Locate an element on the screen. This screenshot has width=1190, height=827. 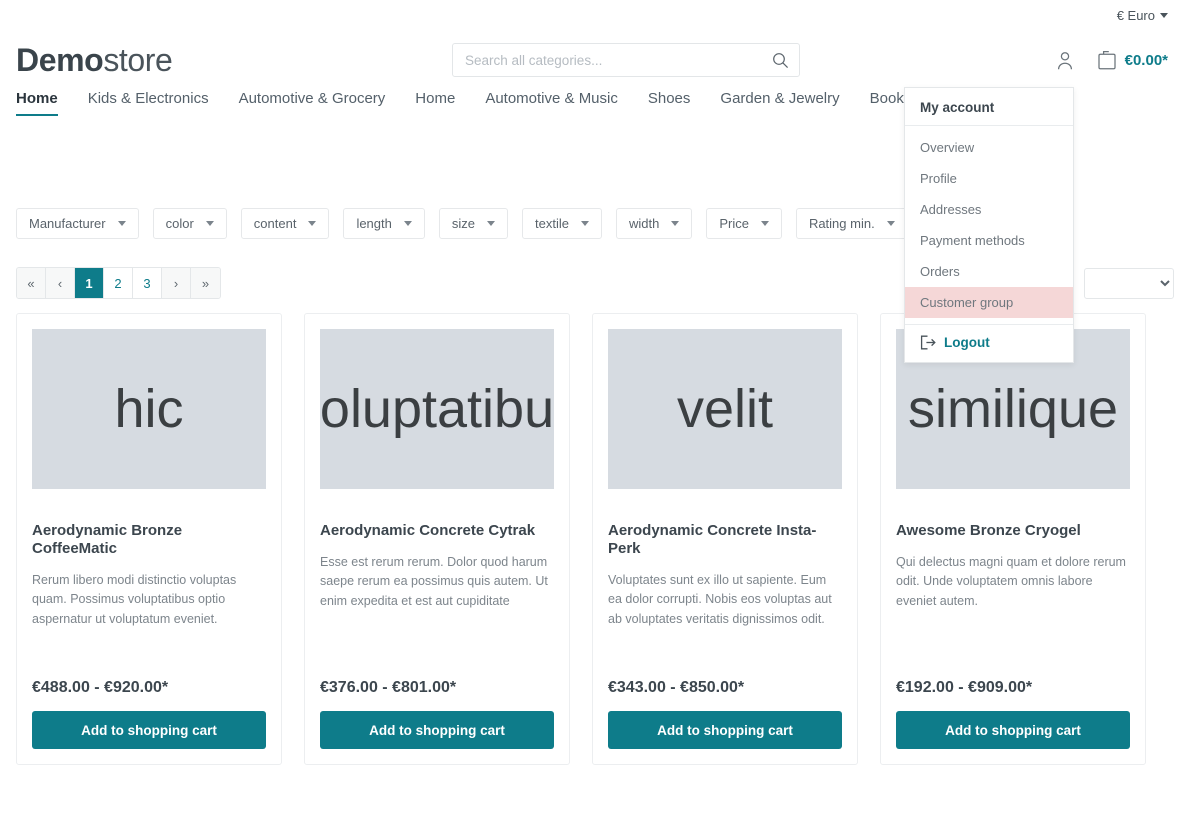
filter-label: content is located at coordinates (275, 223).